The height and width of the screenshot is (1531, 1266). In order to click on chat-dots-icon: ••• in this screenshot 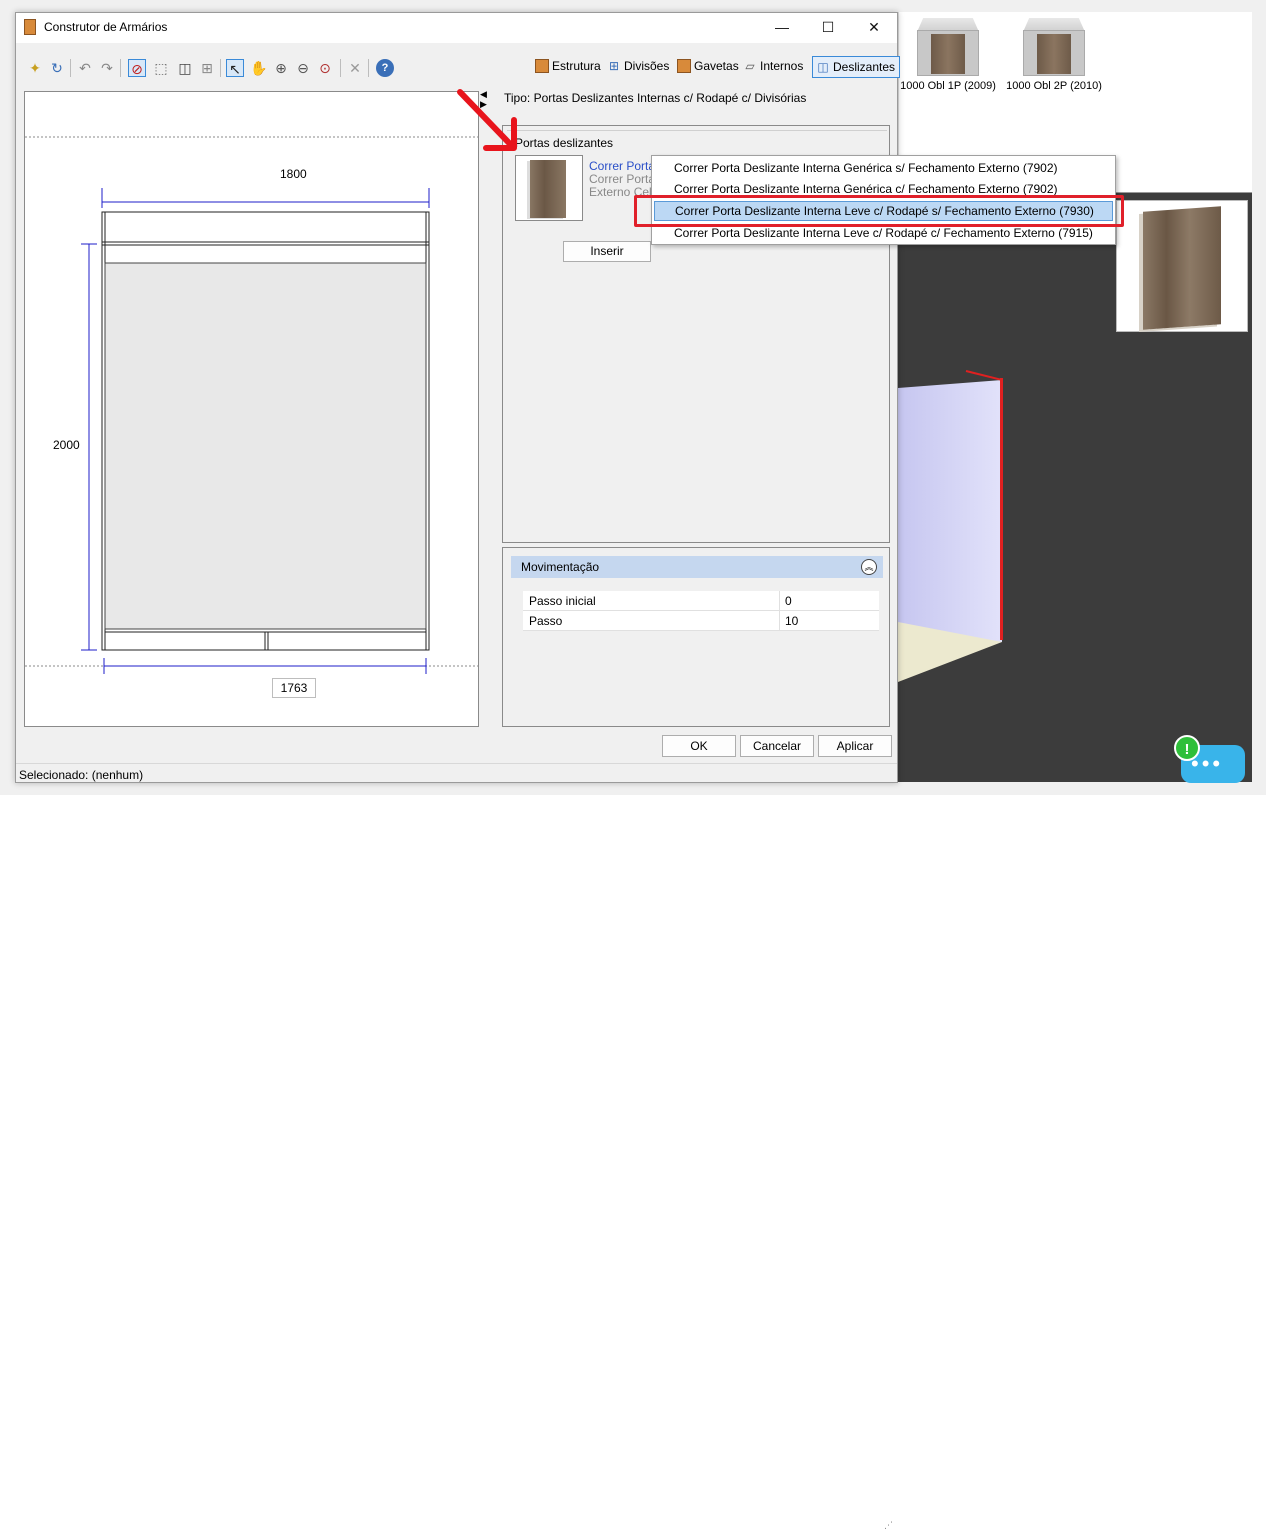, I will do `click(1207, 763)`.